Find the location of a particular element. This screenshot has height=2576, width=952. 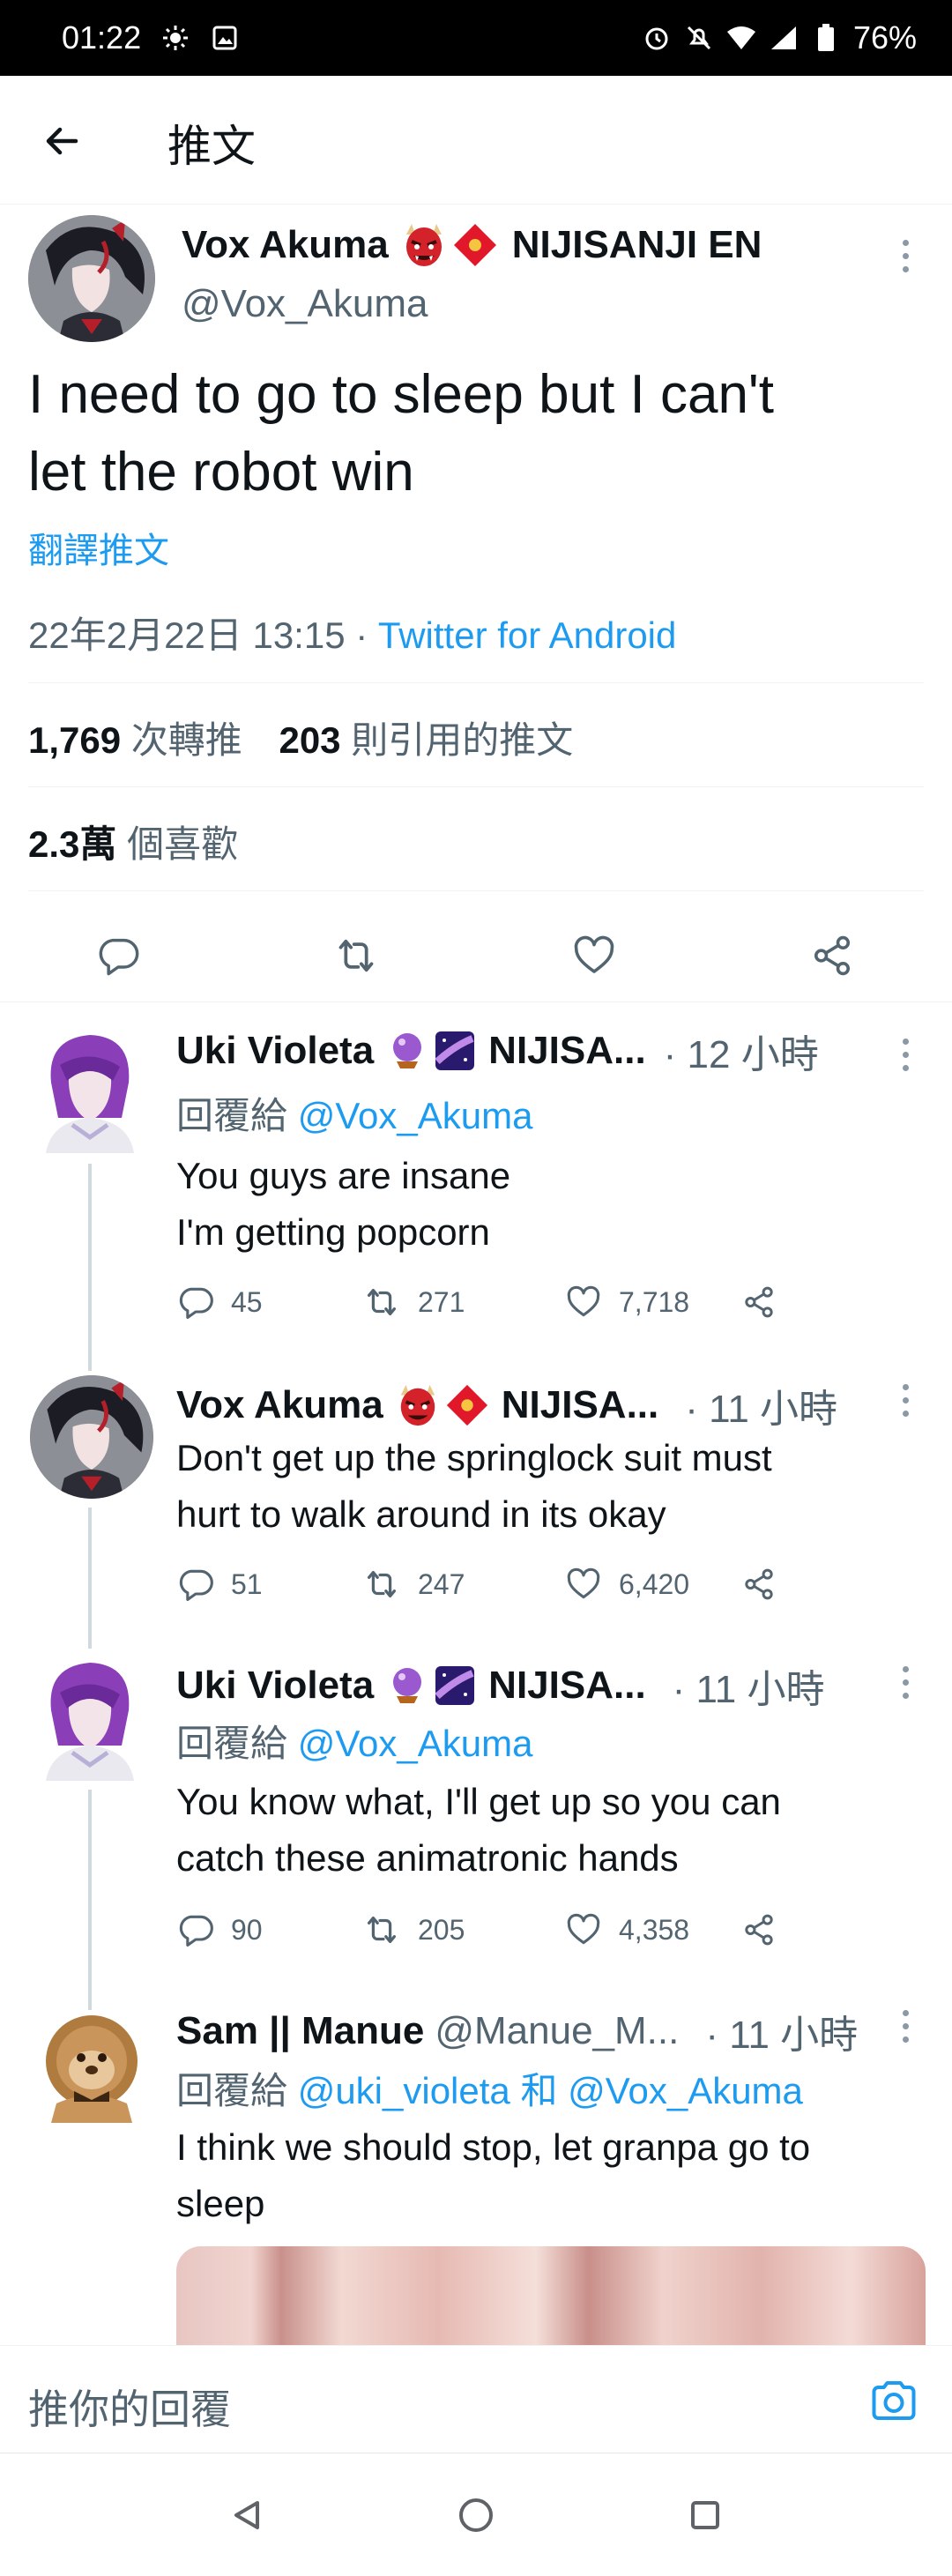

like-button: 4,358 is located at coordinates (652, 1929).